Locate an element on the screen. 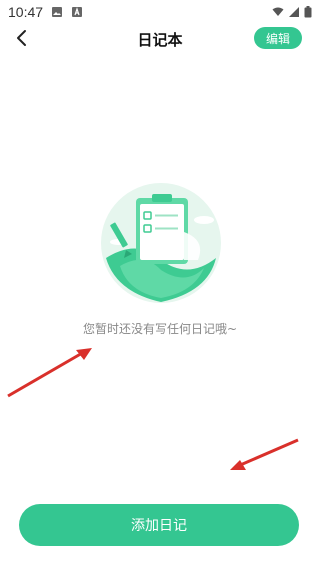  signal-icon is located at coordinates (294, 12).